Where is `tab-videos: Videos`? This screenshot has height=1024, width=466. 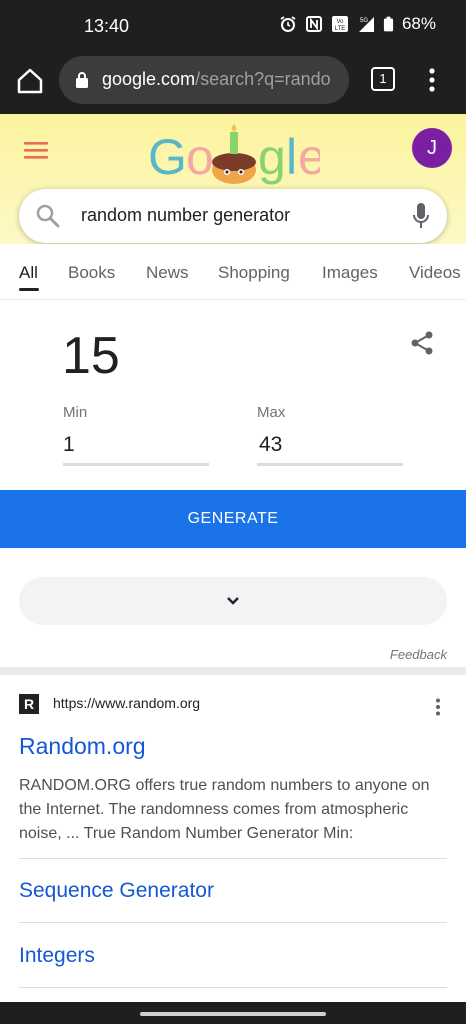
tab-videos: Videos is located at coordinates (435, 273).